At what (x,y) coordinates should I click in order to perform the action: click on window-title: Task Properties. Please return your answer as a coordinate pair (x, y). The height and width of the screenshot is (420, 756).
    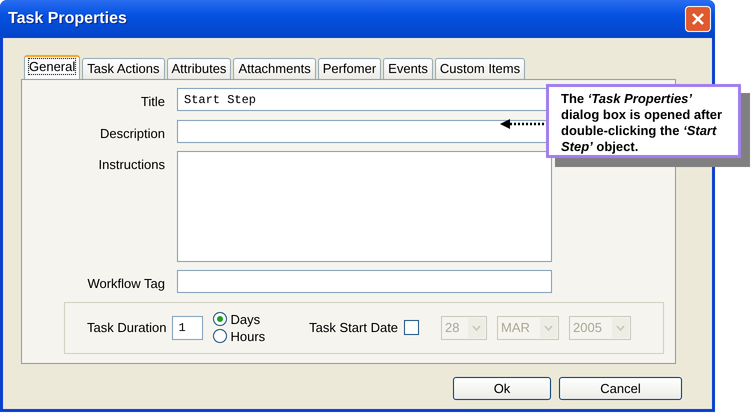
    Looking at the image, I should click on (67, 19).